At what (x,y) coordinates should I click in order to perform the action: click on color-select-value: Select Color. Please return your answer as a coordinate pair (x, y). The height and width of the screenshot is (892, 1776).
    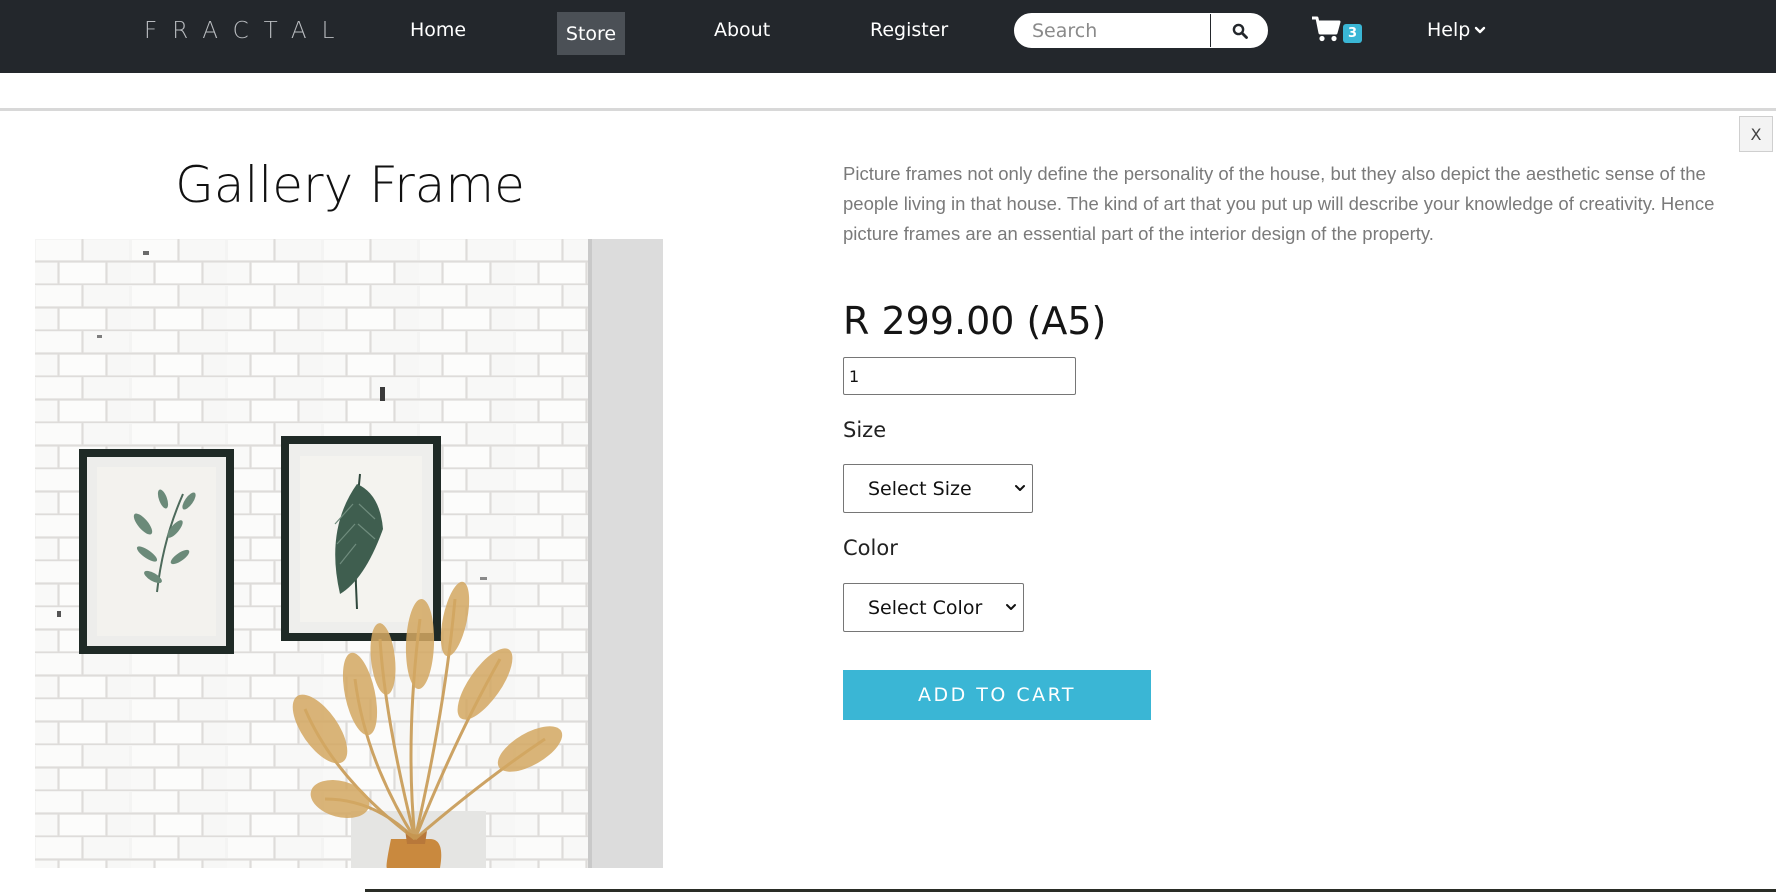
    Looking at the image, I should click on (925, 607).